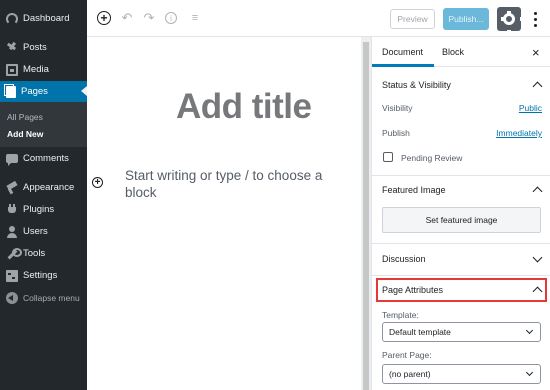  What do you see at coordinates (407, 355) in the screenshot?
I see `parent-page-label: Parent Page:` at bounding box center [407, 355].